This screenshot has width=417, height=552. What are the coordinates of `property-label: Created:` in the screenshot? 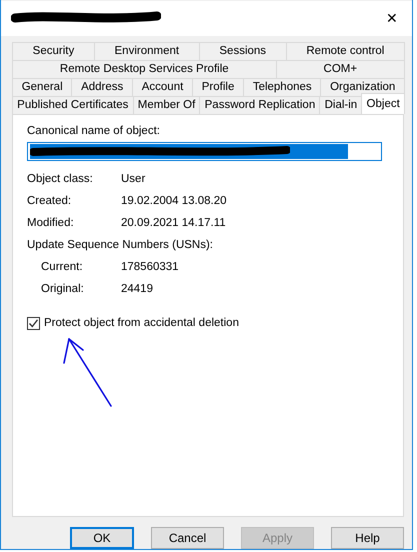 It's located at (49, 200).